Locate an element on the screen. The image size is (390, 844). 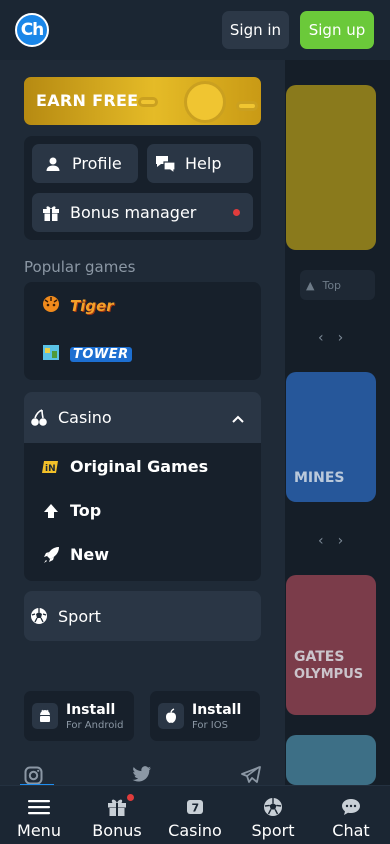
chevron-up-icon is located at coordinates (238, 418).